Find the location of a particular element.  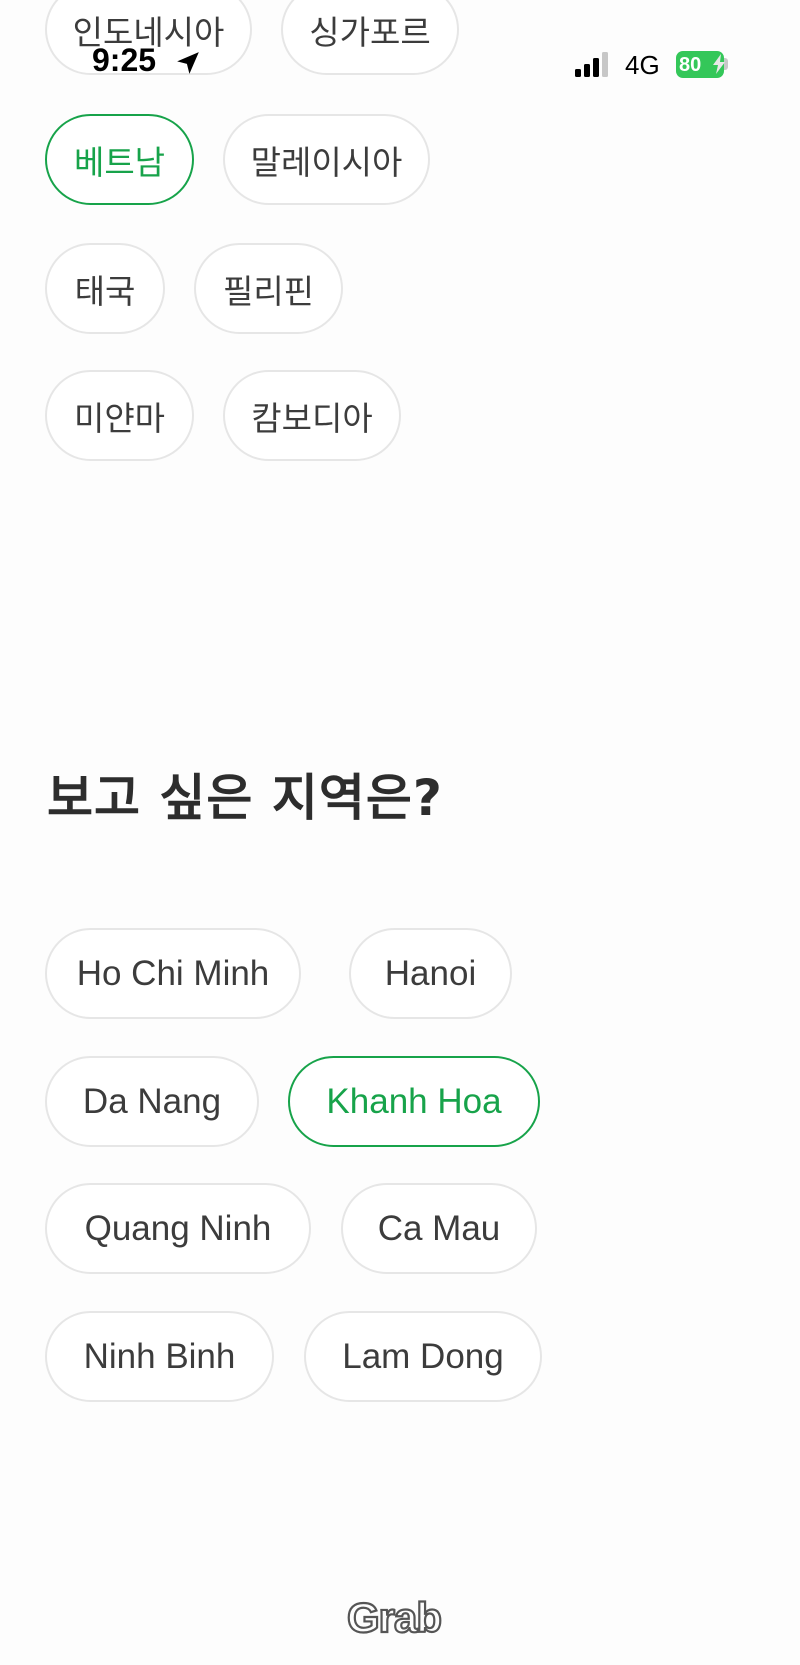

grab-logo: Grab is located at coordinates (394, 1617).